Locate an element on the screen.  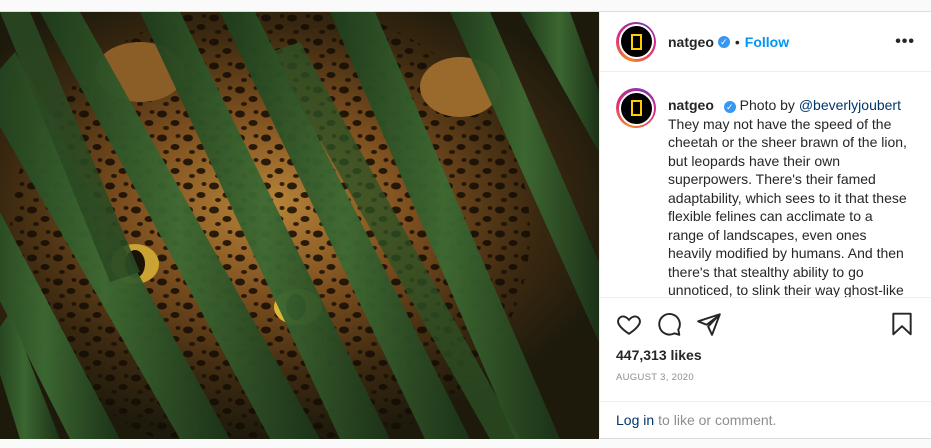
like-count: 447,313 likes is located at coordinates (765, 352).